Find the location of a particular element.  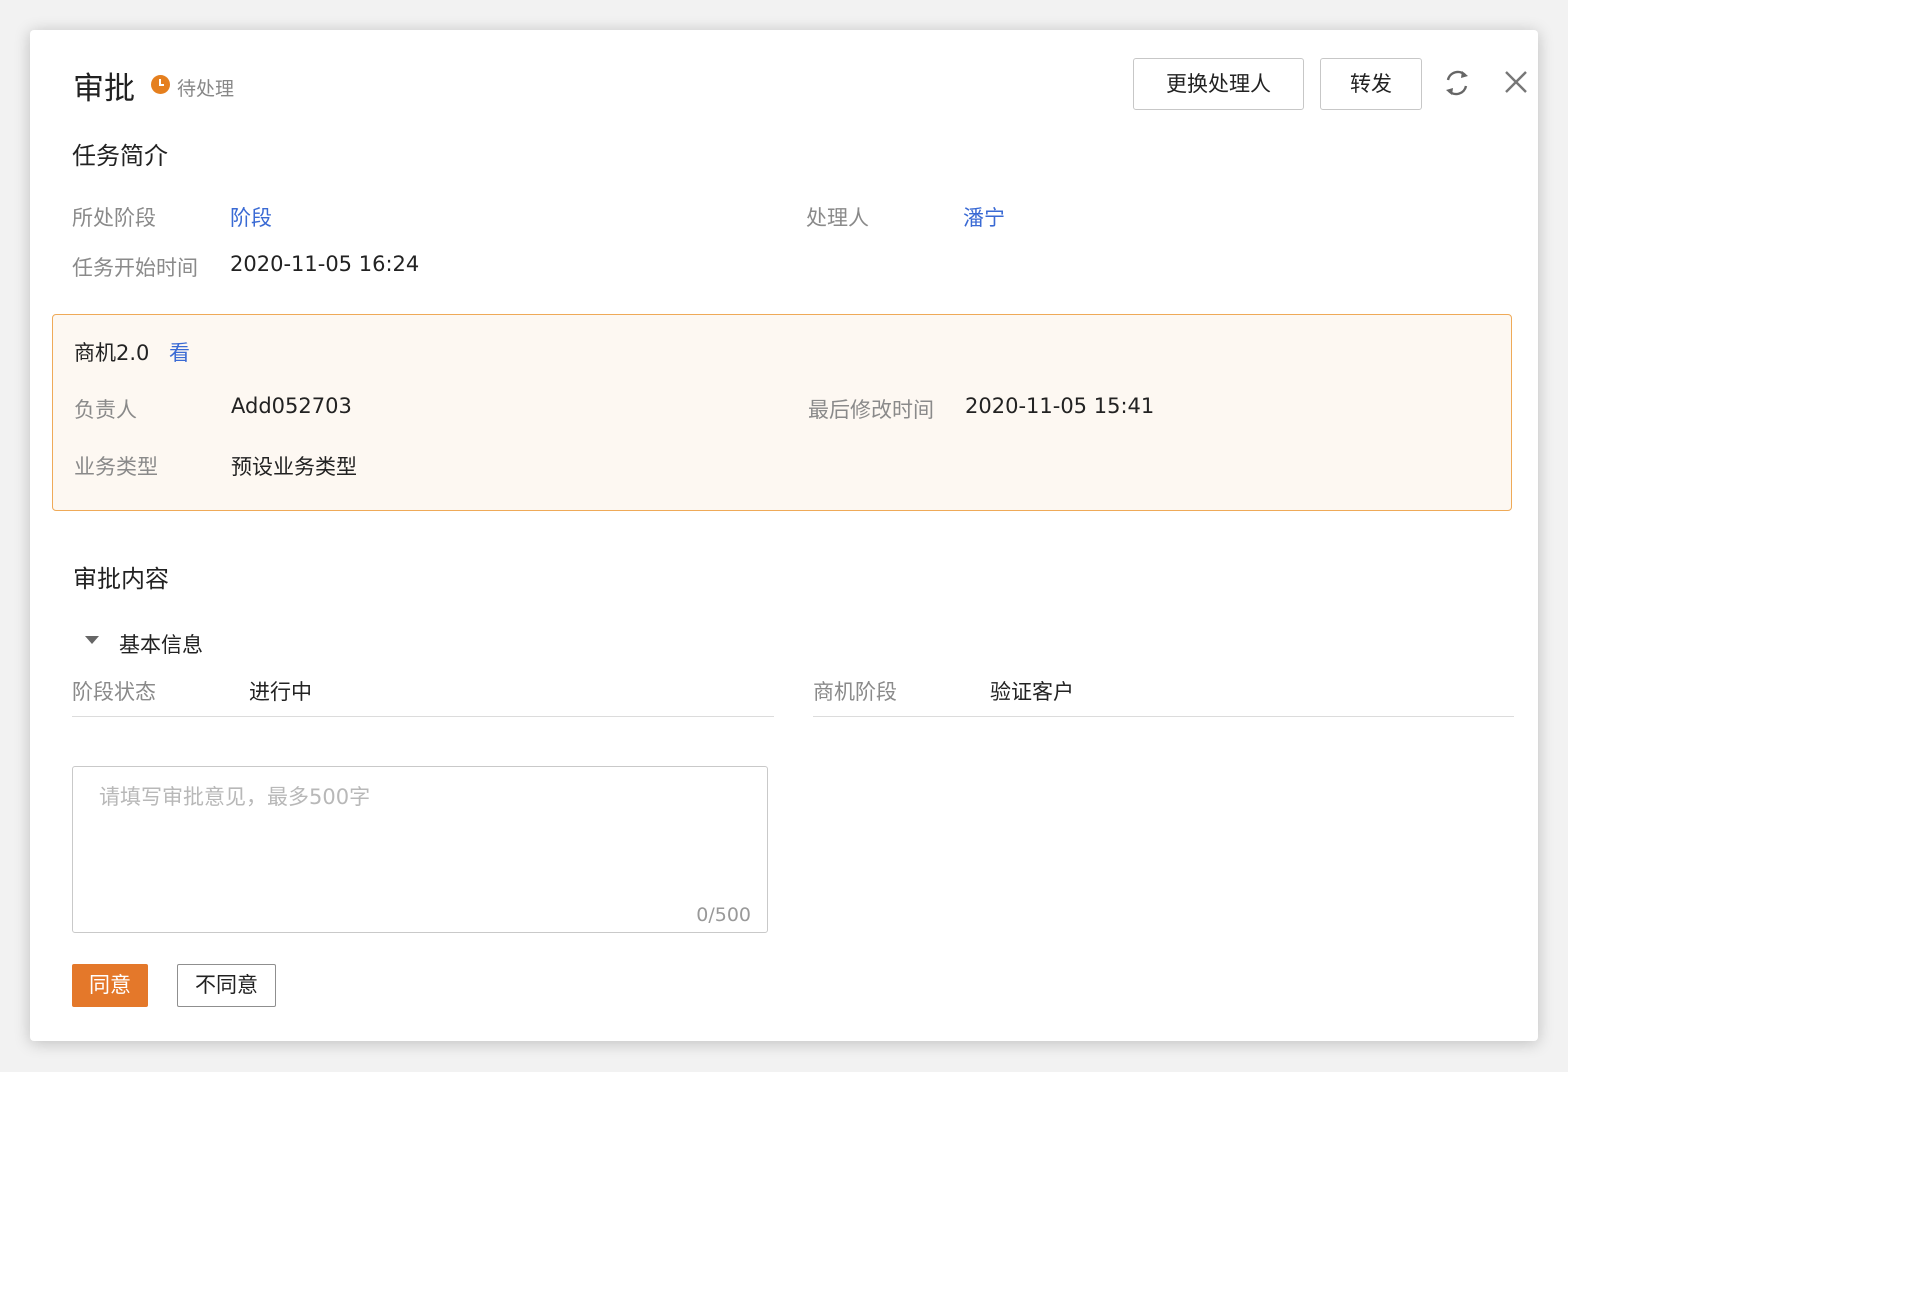

approval-content-heading: 审批内容 is located at coordinates (121, 579).